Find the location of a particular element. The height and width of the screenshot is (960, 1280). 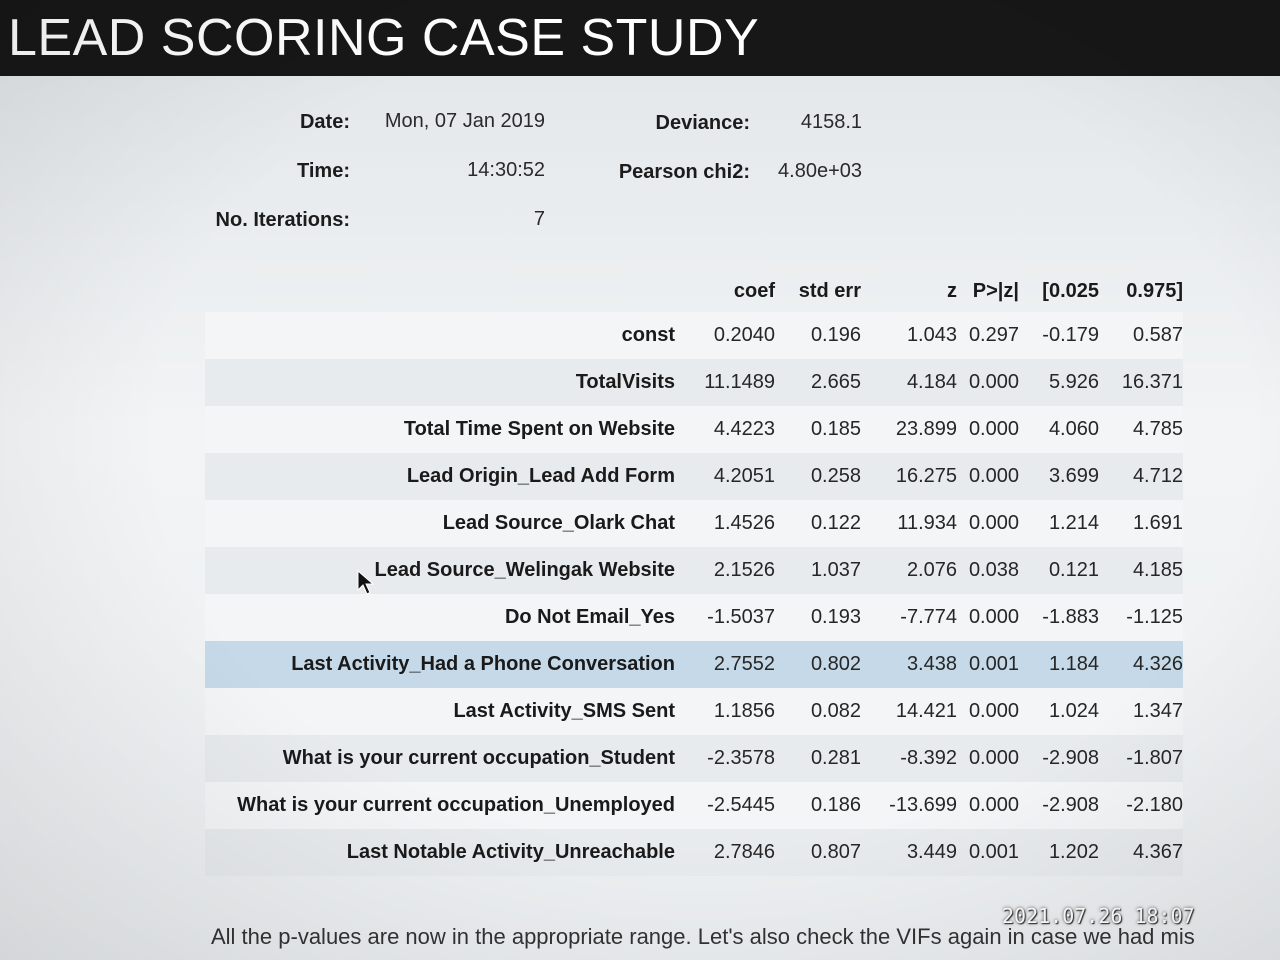

column-header: 0.975] is located at coordinates (1154, 290).